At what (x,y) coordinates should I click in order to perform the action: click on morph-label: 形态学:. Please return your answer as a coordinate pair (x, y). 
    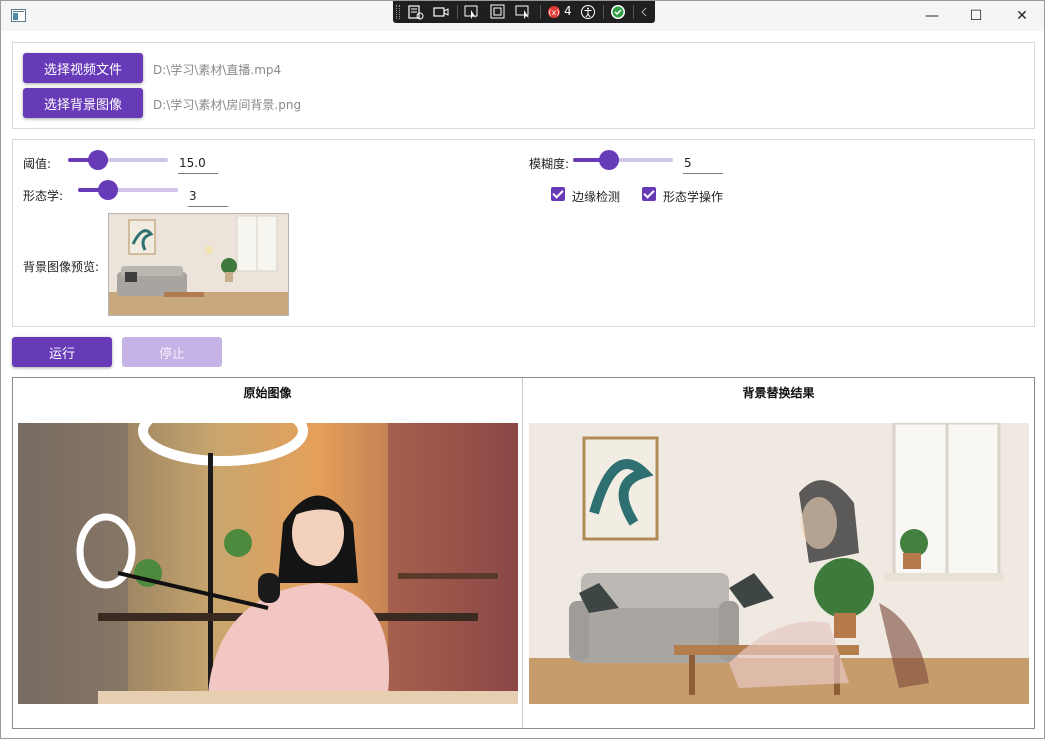
    Looking at the image, I should click on (43, 196).